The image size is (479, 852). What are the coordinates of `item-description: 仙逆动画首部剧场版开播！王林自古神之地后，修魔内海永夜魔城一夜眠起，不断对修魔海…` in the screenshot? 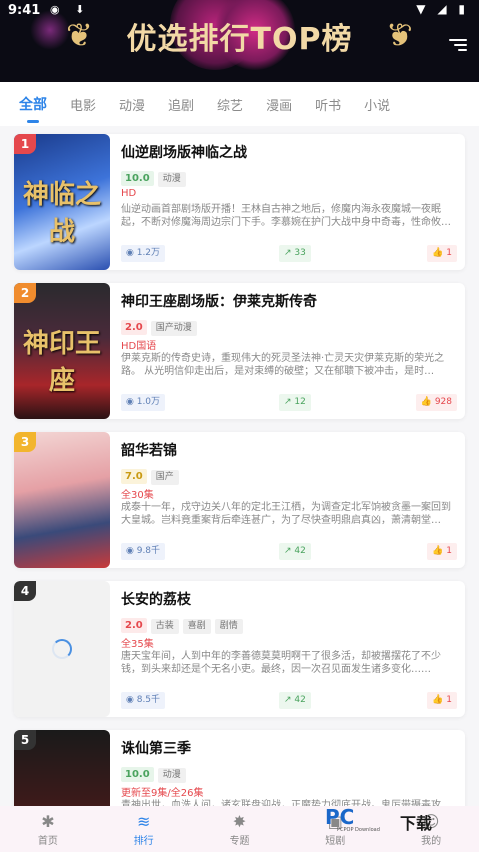 It's located at (286, 216).